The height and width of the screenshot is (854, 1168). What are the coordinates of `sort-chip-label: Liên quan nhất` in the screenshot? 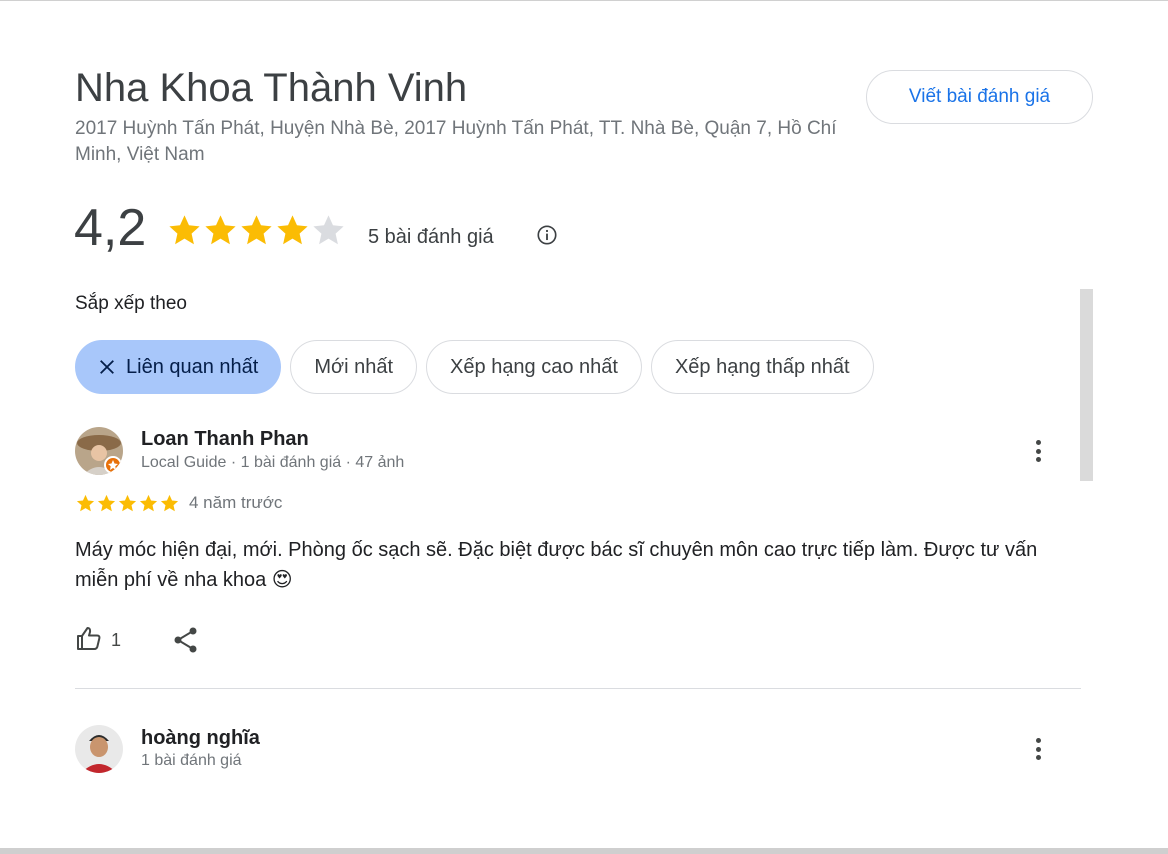 It's located at (192, 366).